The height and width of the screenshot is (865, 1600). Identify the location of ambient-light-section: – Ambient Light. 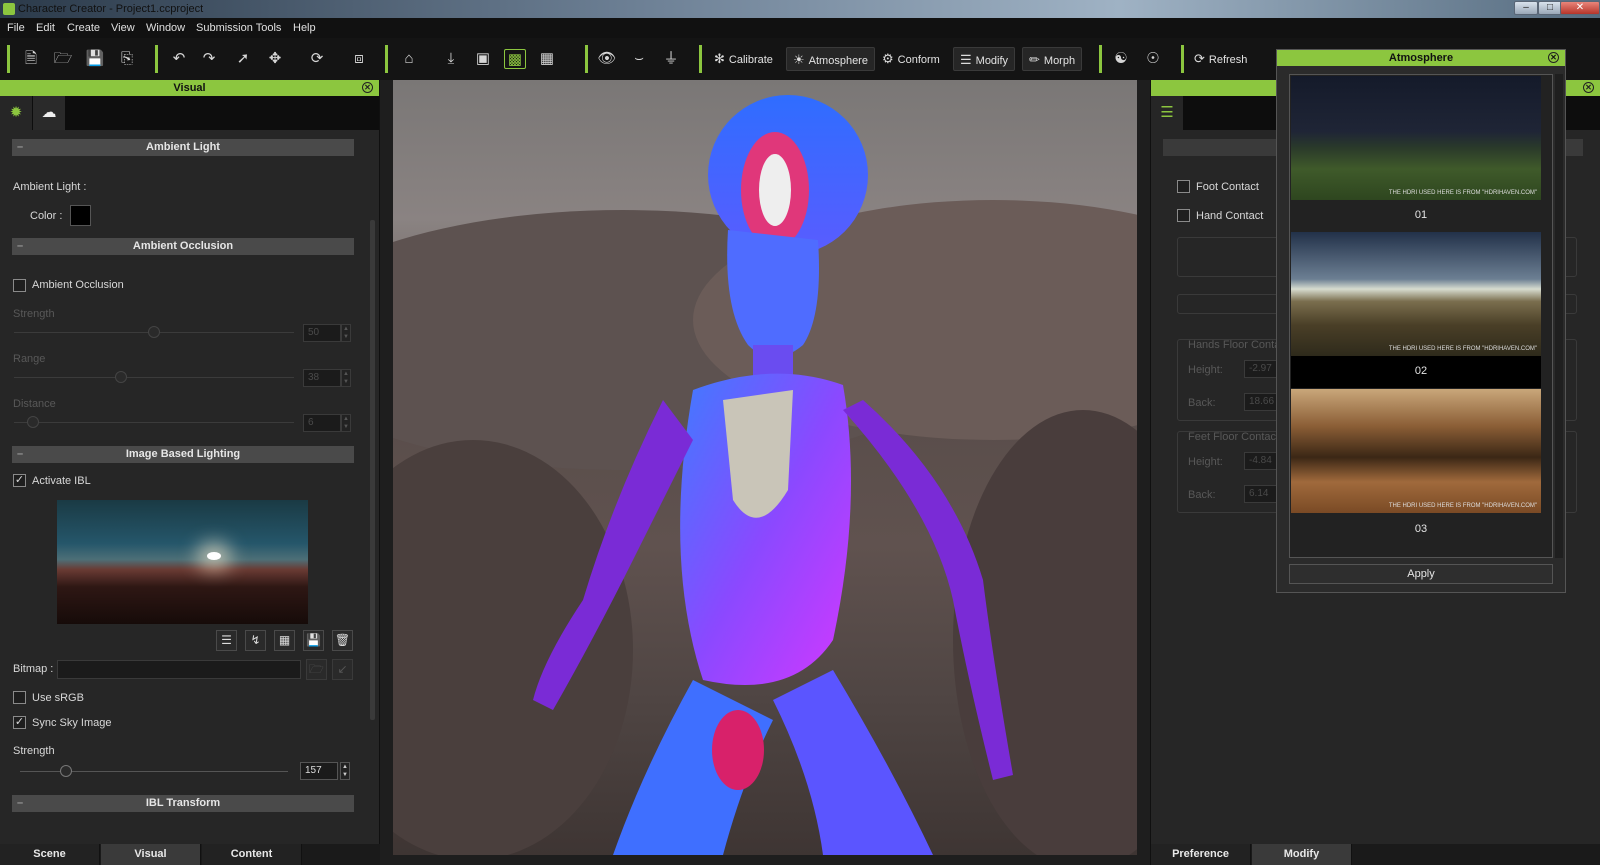
(183, 147).